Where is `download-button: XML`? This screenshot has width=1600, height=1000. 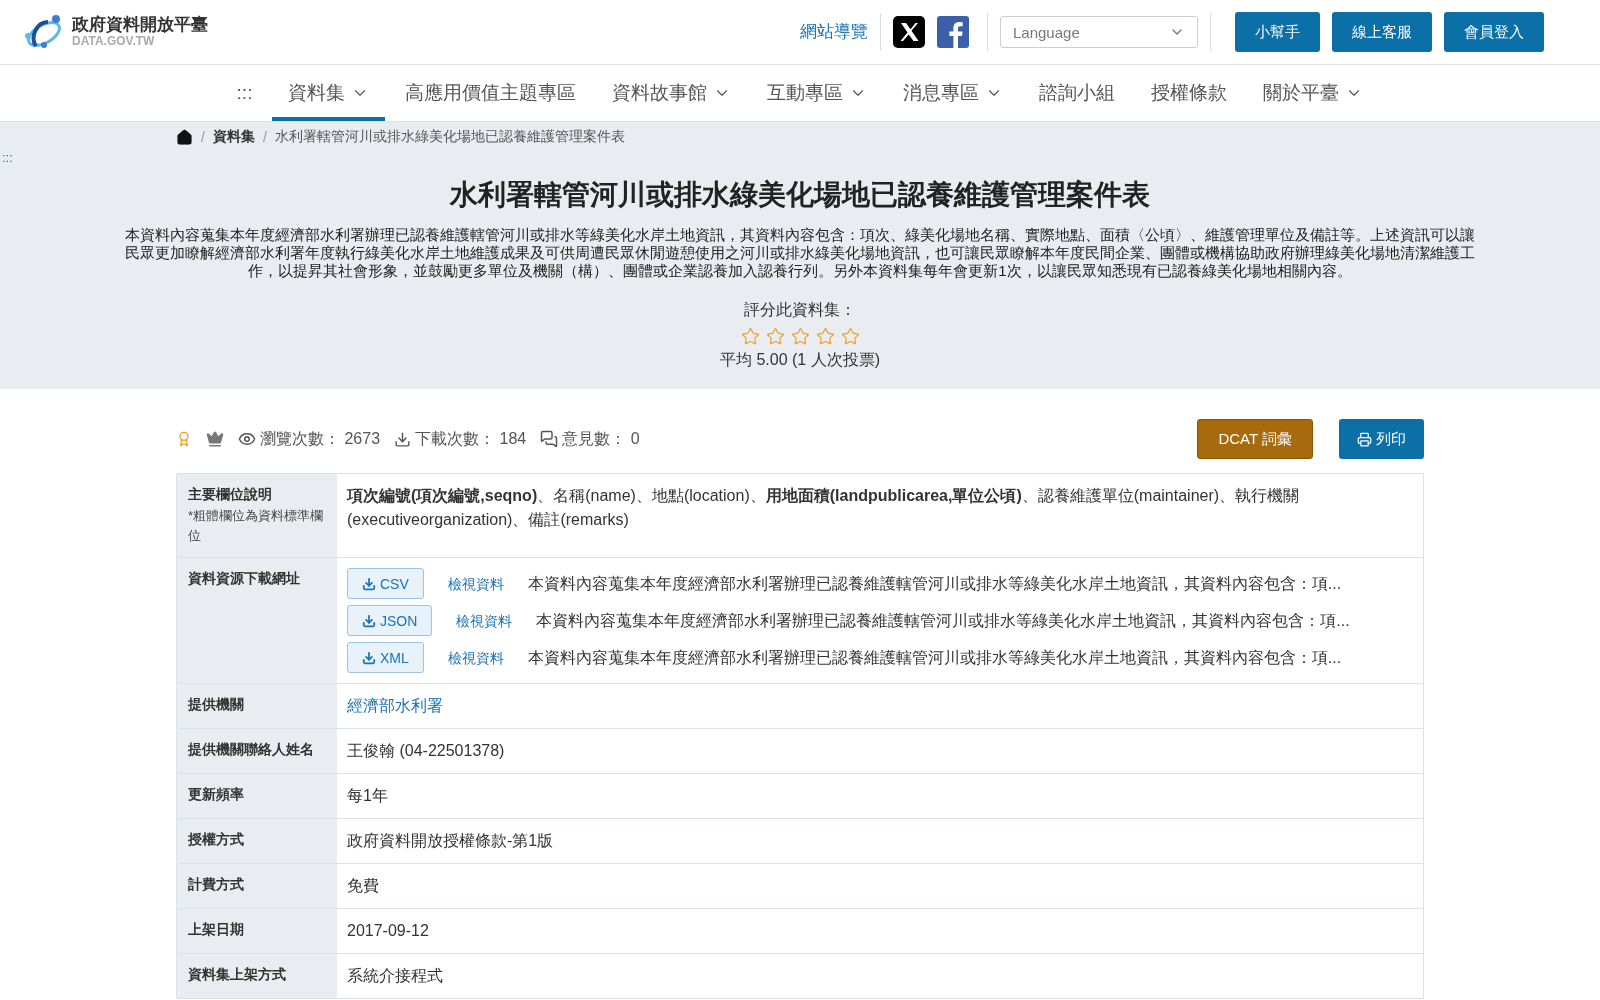
download-button: XML is located at coordinates (385, 657).